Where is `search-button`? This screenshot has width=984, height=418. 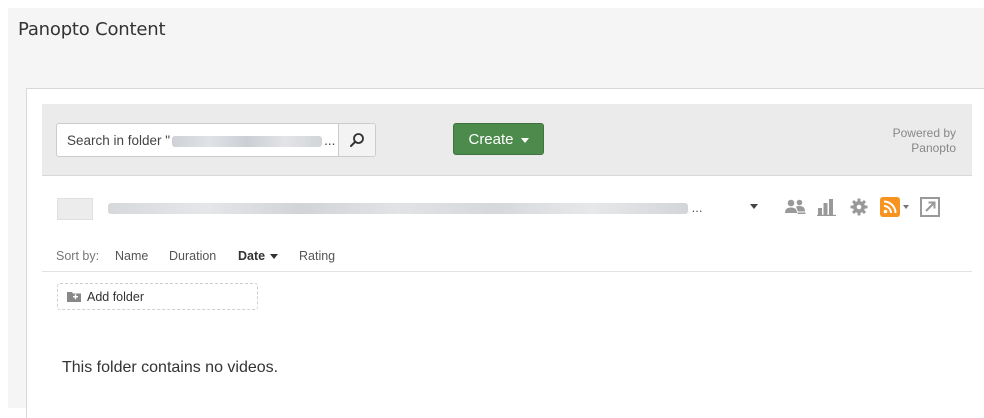
search-button is located at coordinates (356, 140).